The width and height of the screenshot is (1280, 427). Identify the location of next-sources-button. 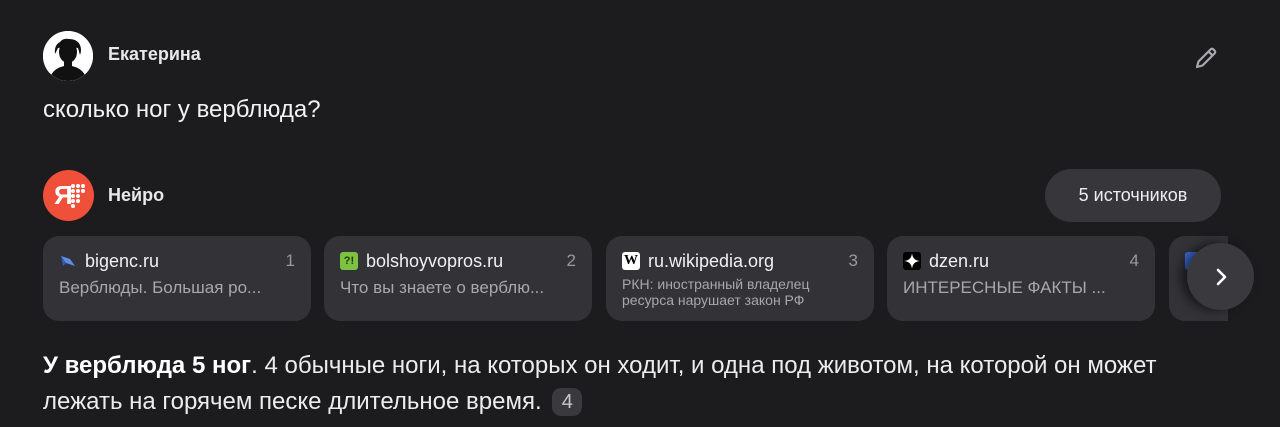
(1220, 276).